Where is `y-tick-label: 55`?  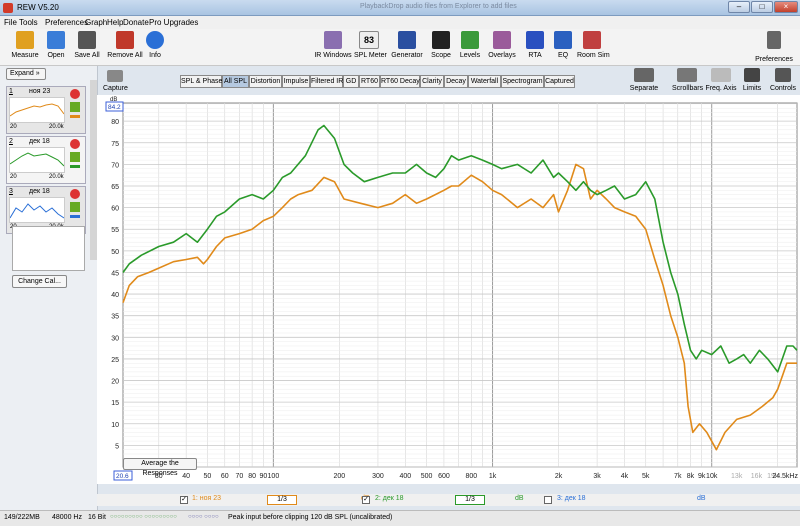
y-tick-label: 55 is located at coordinates (115, 230).